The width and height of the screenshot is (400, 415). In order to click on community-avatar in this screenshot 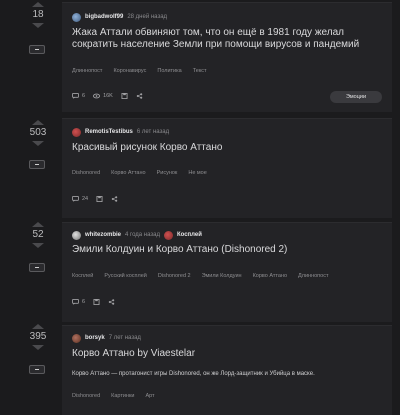, I will do `click(168, 235)`.